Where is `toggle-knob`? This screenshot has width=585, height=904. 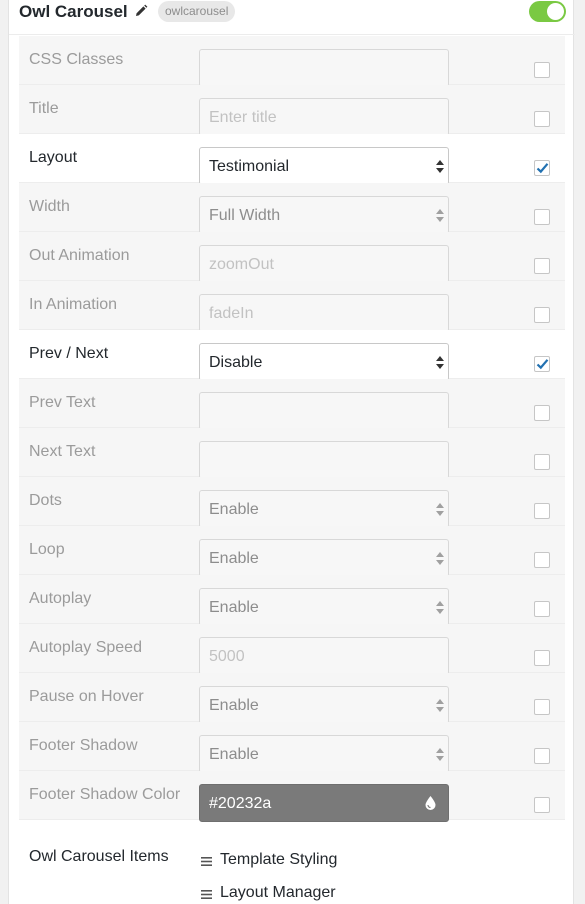
toggle-knob is located at coordinates (555, 11).